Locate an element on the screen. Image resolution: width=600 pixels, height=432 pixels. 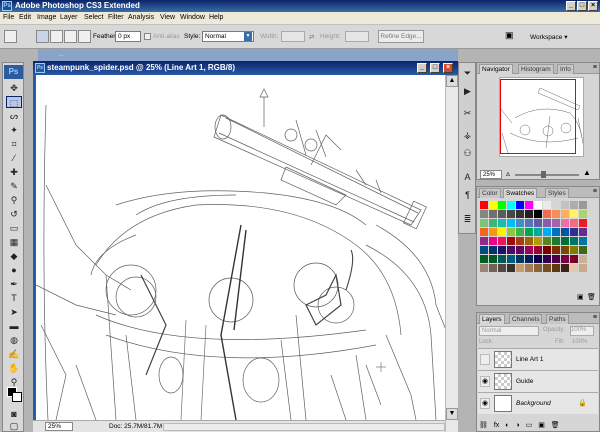
lasso-tool-icon: ᔕ is located at coordinates (14, 116).